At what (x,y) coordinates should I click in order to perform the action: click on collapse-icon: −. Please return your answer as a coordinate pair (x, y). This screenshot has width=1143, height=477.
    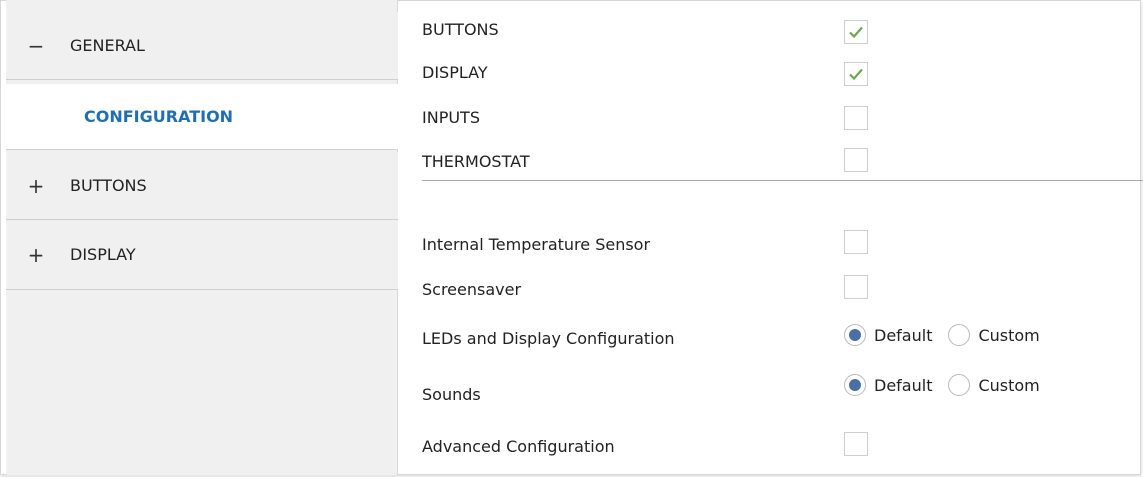
    Looking at the image, I should click on (32, 46).